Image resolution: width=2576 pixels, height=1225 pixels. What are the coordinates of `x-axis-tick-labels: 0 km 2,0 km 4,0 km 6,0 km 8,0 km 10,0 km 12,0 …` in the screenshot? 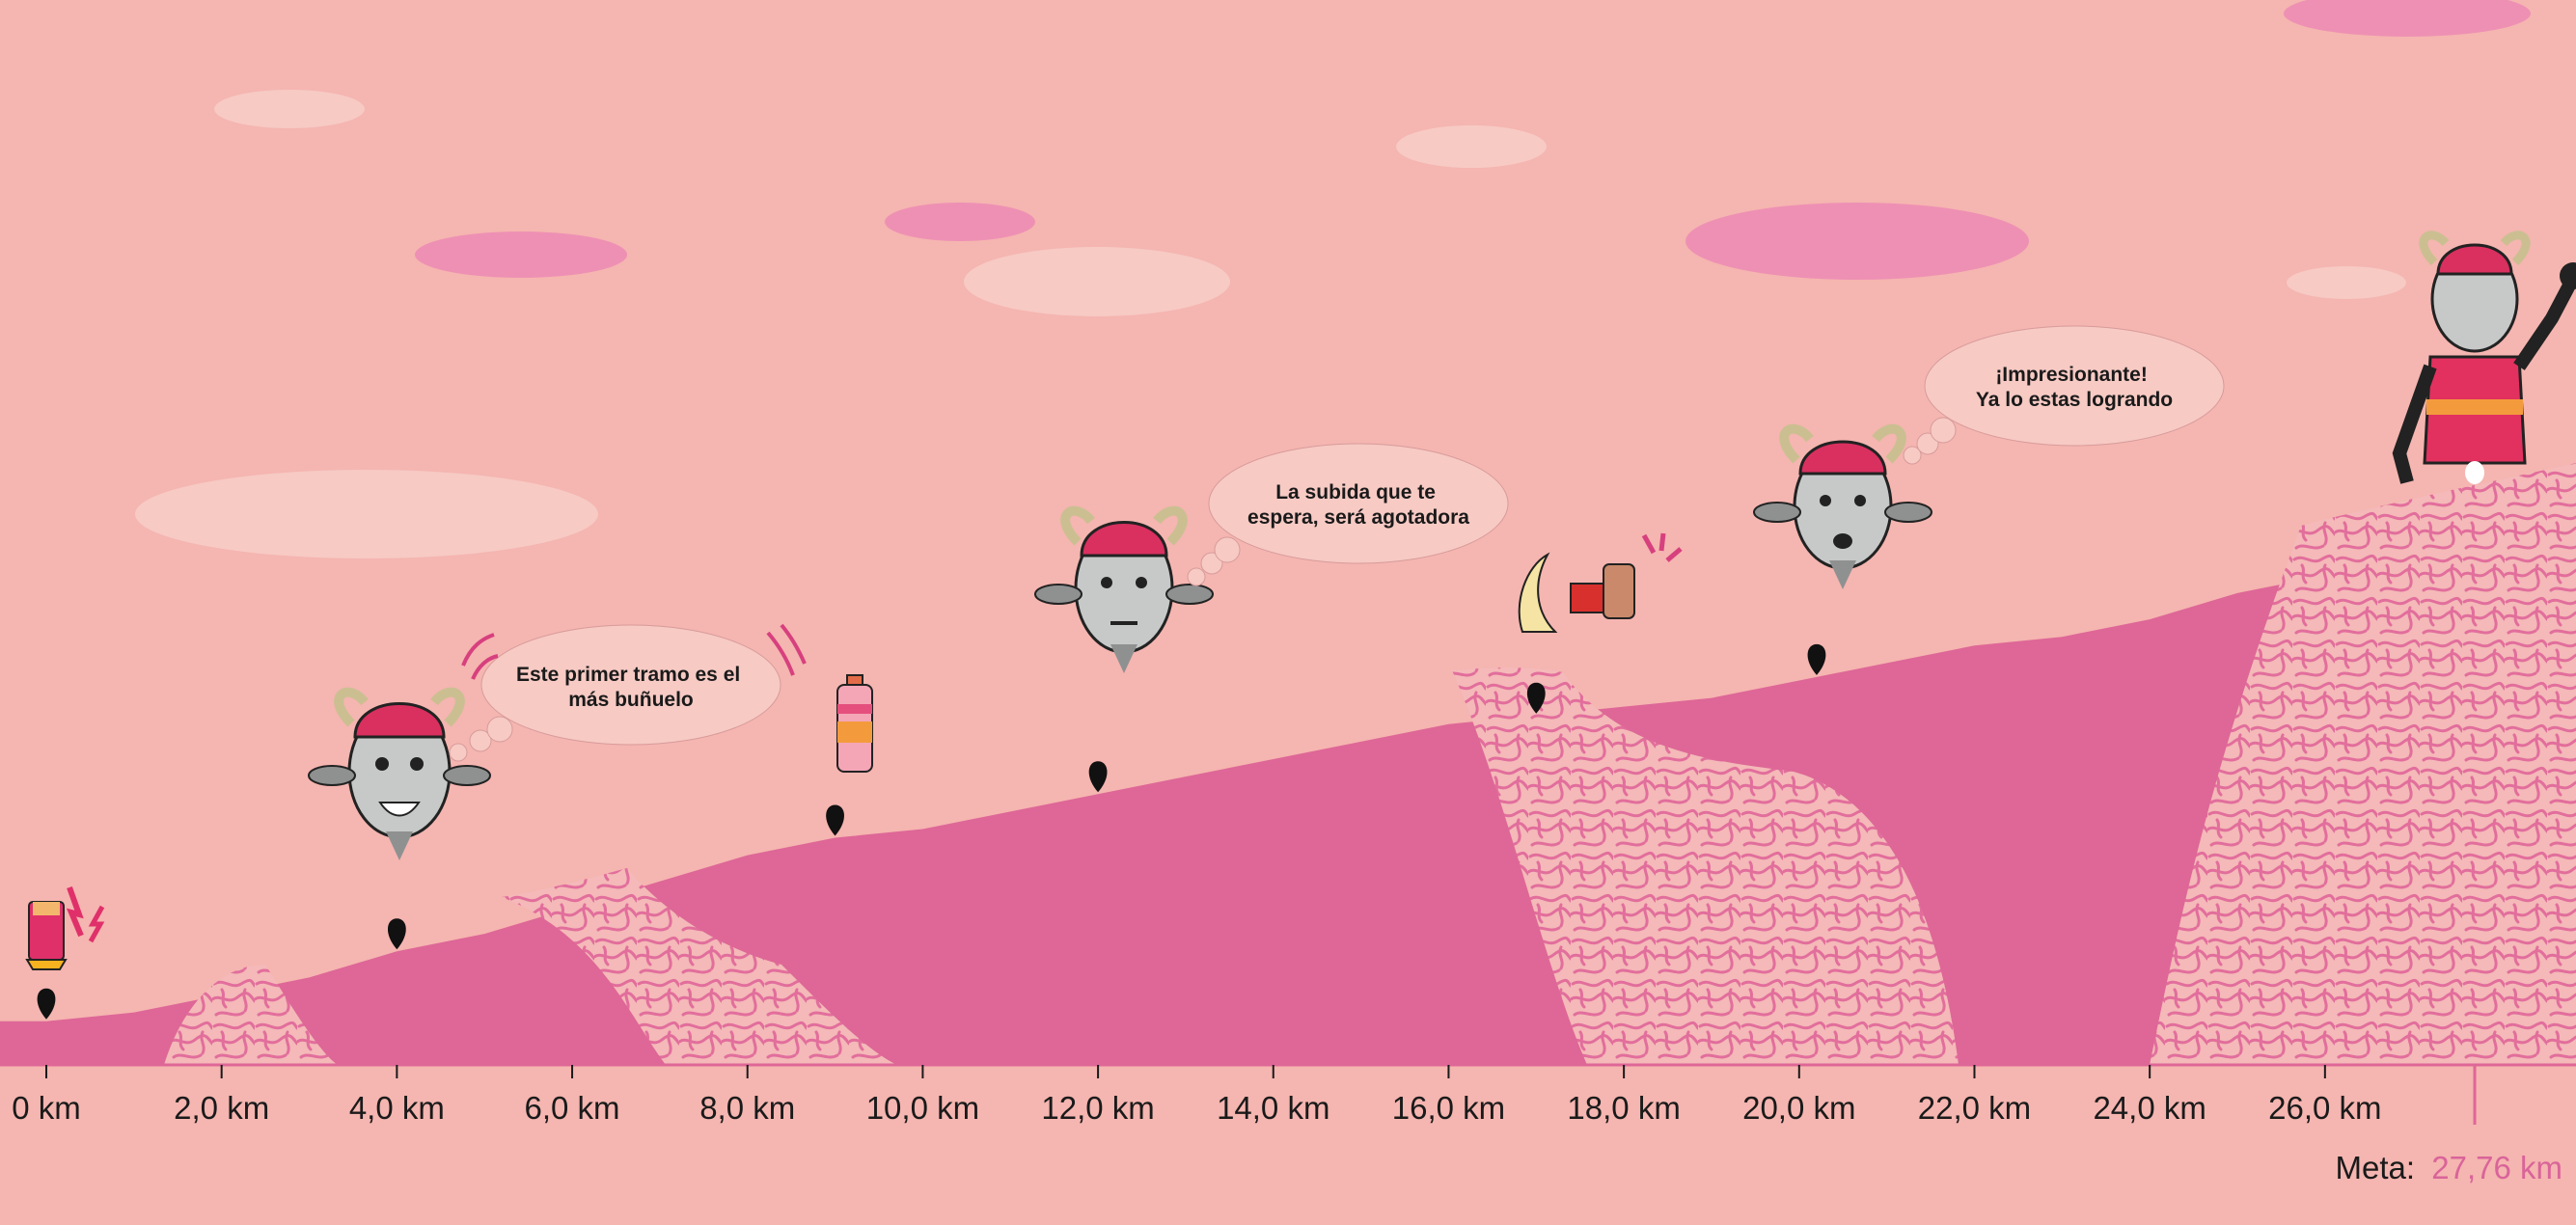 It's located at (1197, 1108).